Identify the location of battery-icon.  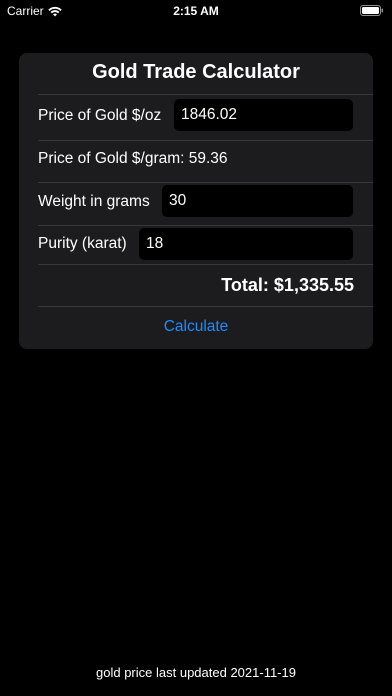
(371, 10).